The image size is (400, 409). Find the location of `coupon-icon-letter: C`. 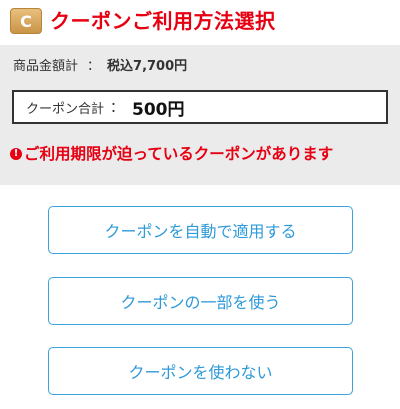

coupon-icon-letter: C is located at coordinates (26, 21).